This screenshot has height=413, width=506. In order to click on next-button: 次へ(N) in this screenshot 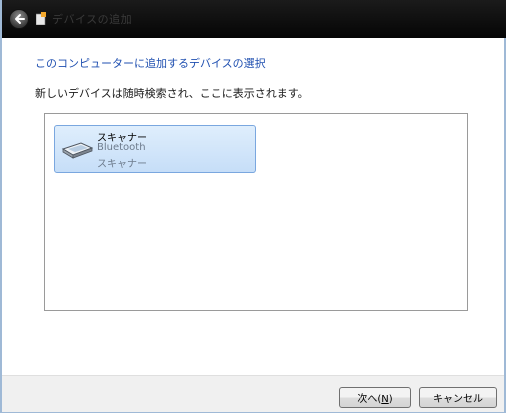, I will do `click(375, 397)`.